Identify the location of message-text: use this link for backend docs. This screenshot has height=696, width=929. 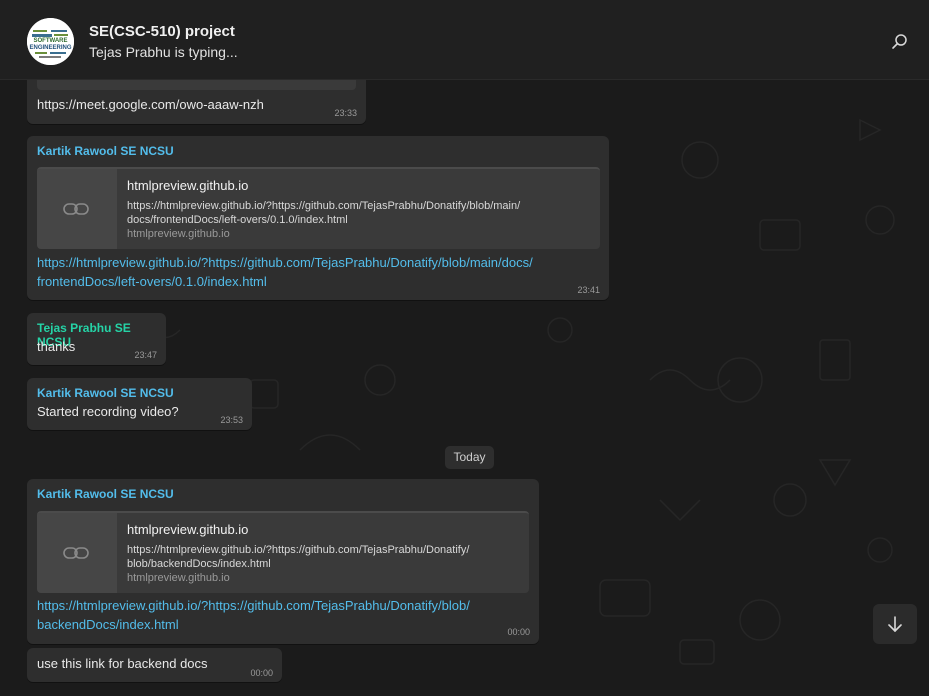
(122, 663).